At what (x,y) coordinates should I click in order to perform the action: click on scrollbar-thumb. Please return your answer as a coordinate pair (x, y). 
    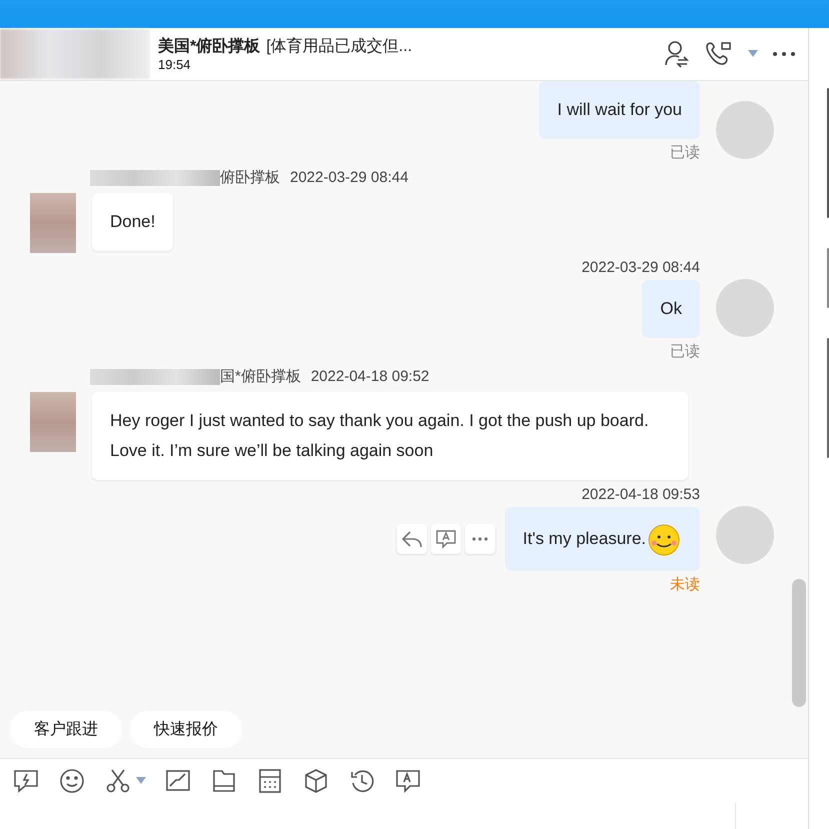
    Looking at the image, I should click on (799, 643).